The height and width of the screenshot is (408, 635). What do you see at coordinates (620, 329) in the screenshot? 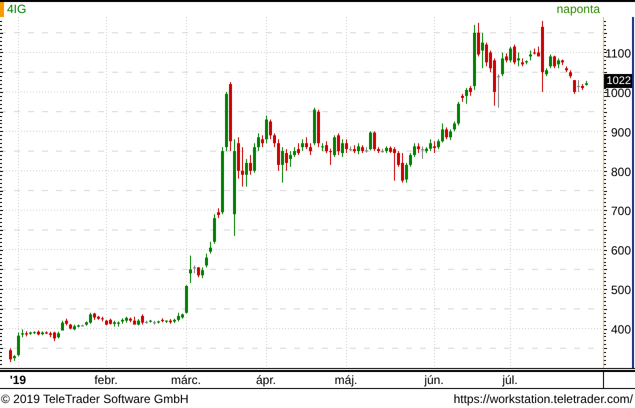
I see `axis-label: 400` at bounding box center [620, 329].